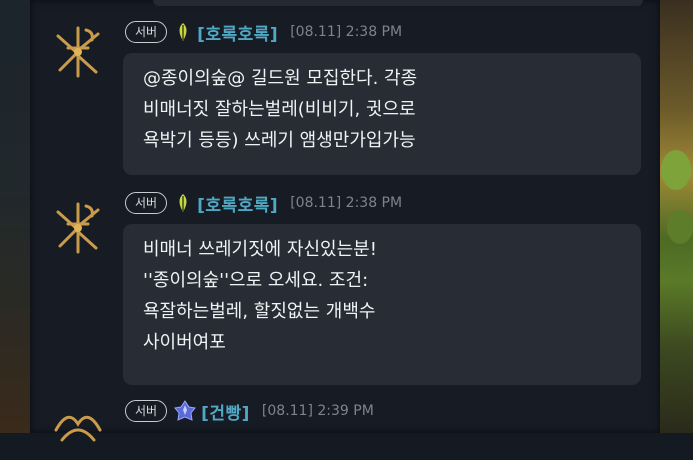  I want to click on message-line: @종이의숲@ 길드원 모집한다. 각종, so click(280, 78).